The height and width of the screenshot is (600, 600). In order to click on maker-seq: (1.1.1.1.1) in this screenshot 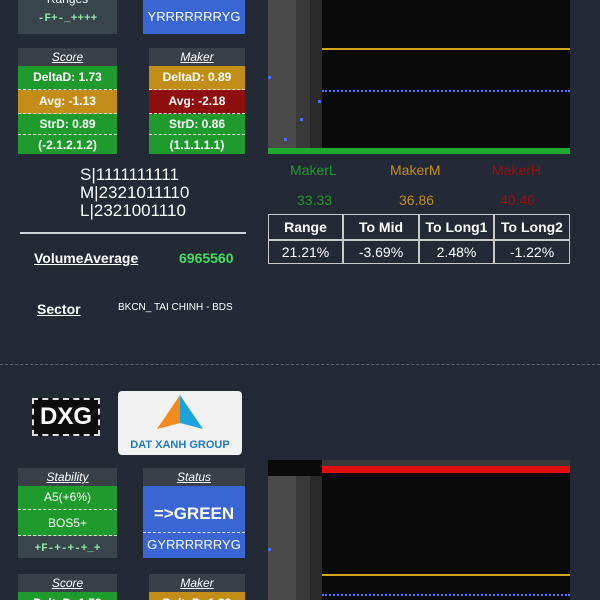, I will do `click(197, 144)`.